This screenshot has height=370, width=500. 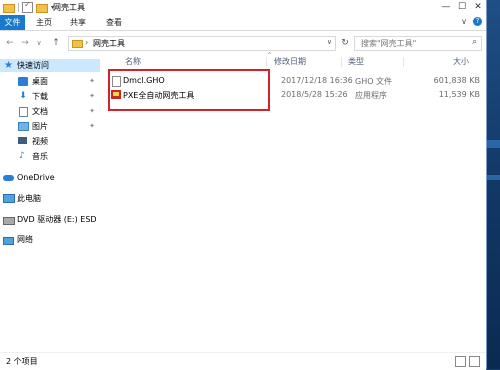 I want to click on sidebar-item-downloads: ⬇ 下载 ✦, so click(x=50, y=96).